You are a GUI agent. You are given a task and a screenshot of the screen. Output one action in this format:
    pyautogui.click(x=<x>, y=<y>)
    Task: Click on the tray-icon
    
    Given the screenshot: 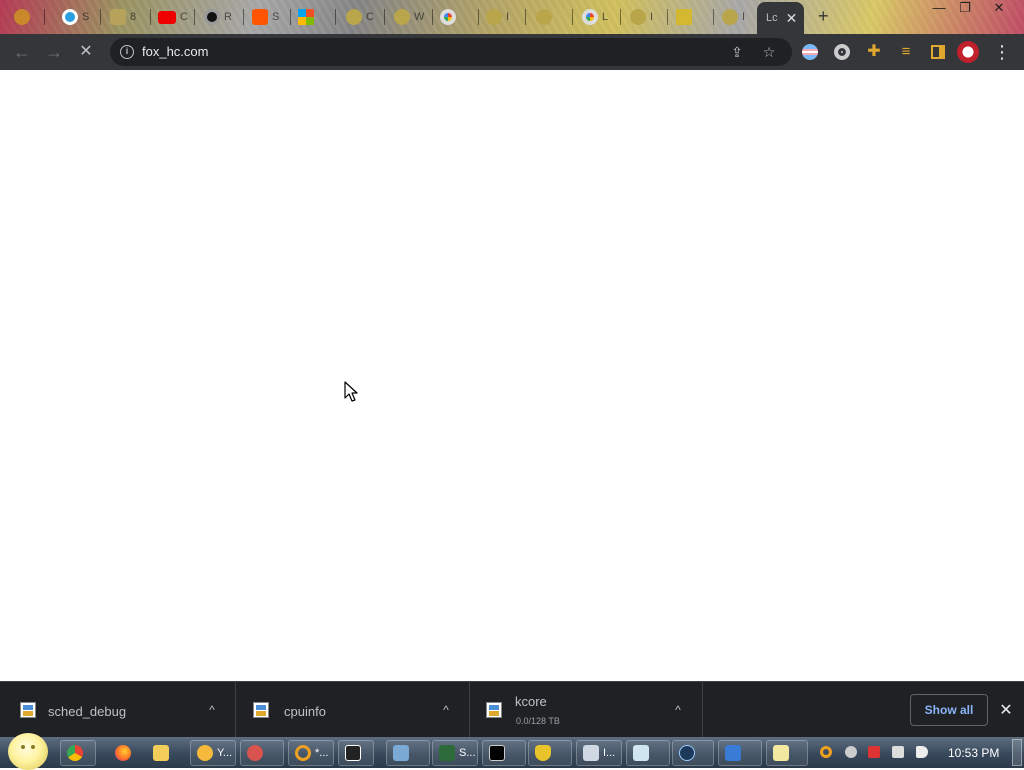 What is the action you would take?
    pyautogui.click(x=851, y=752)
    